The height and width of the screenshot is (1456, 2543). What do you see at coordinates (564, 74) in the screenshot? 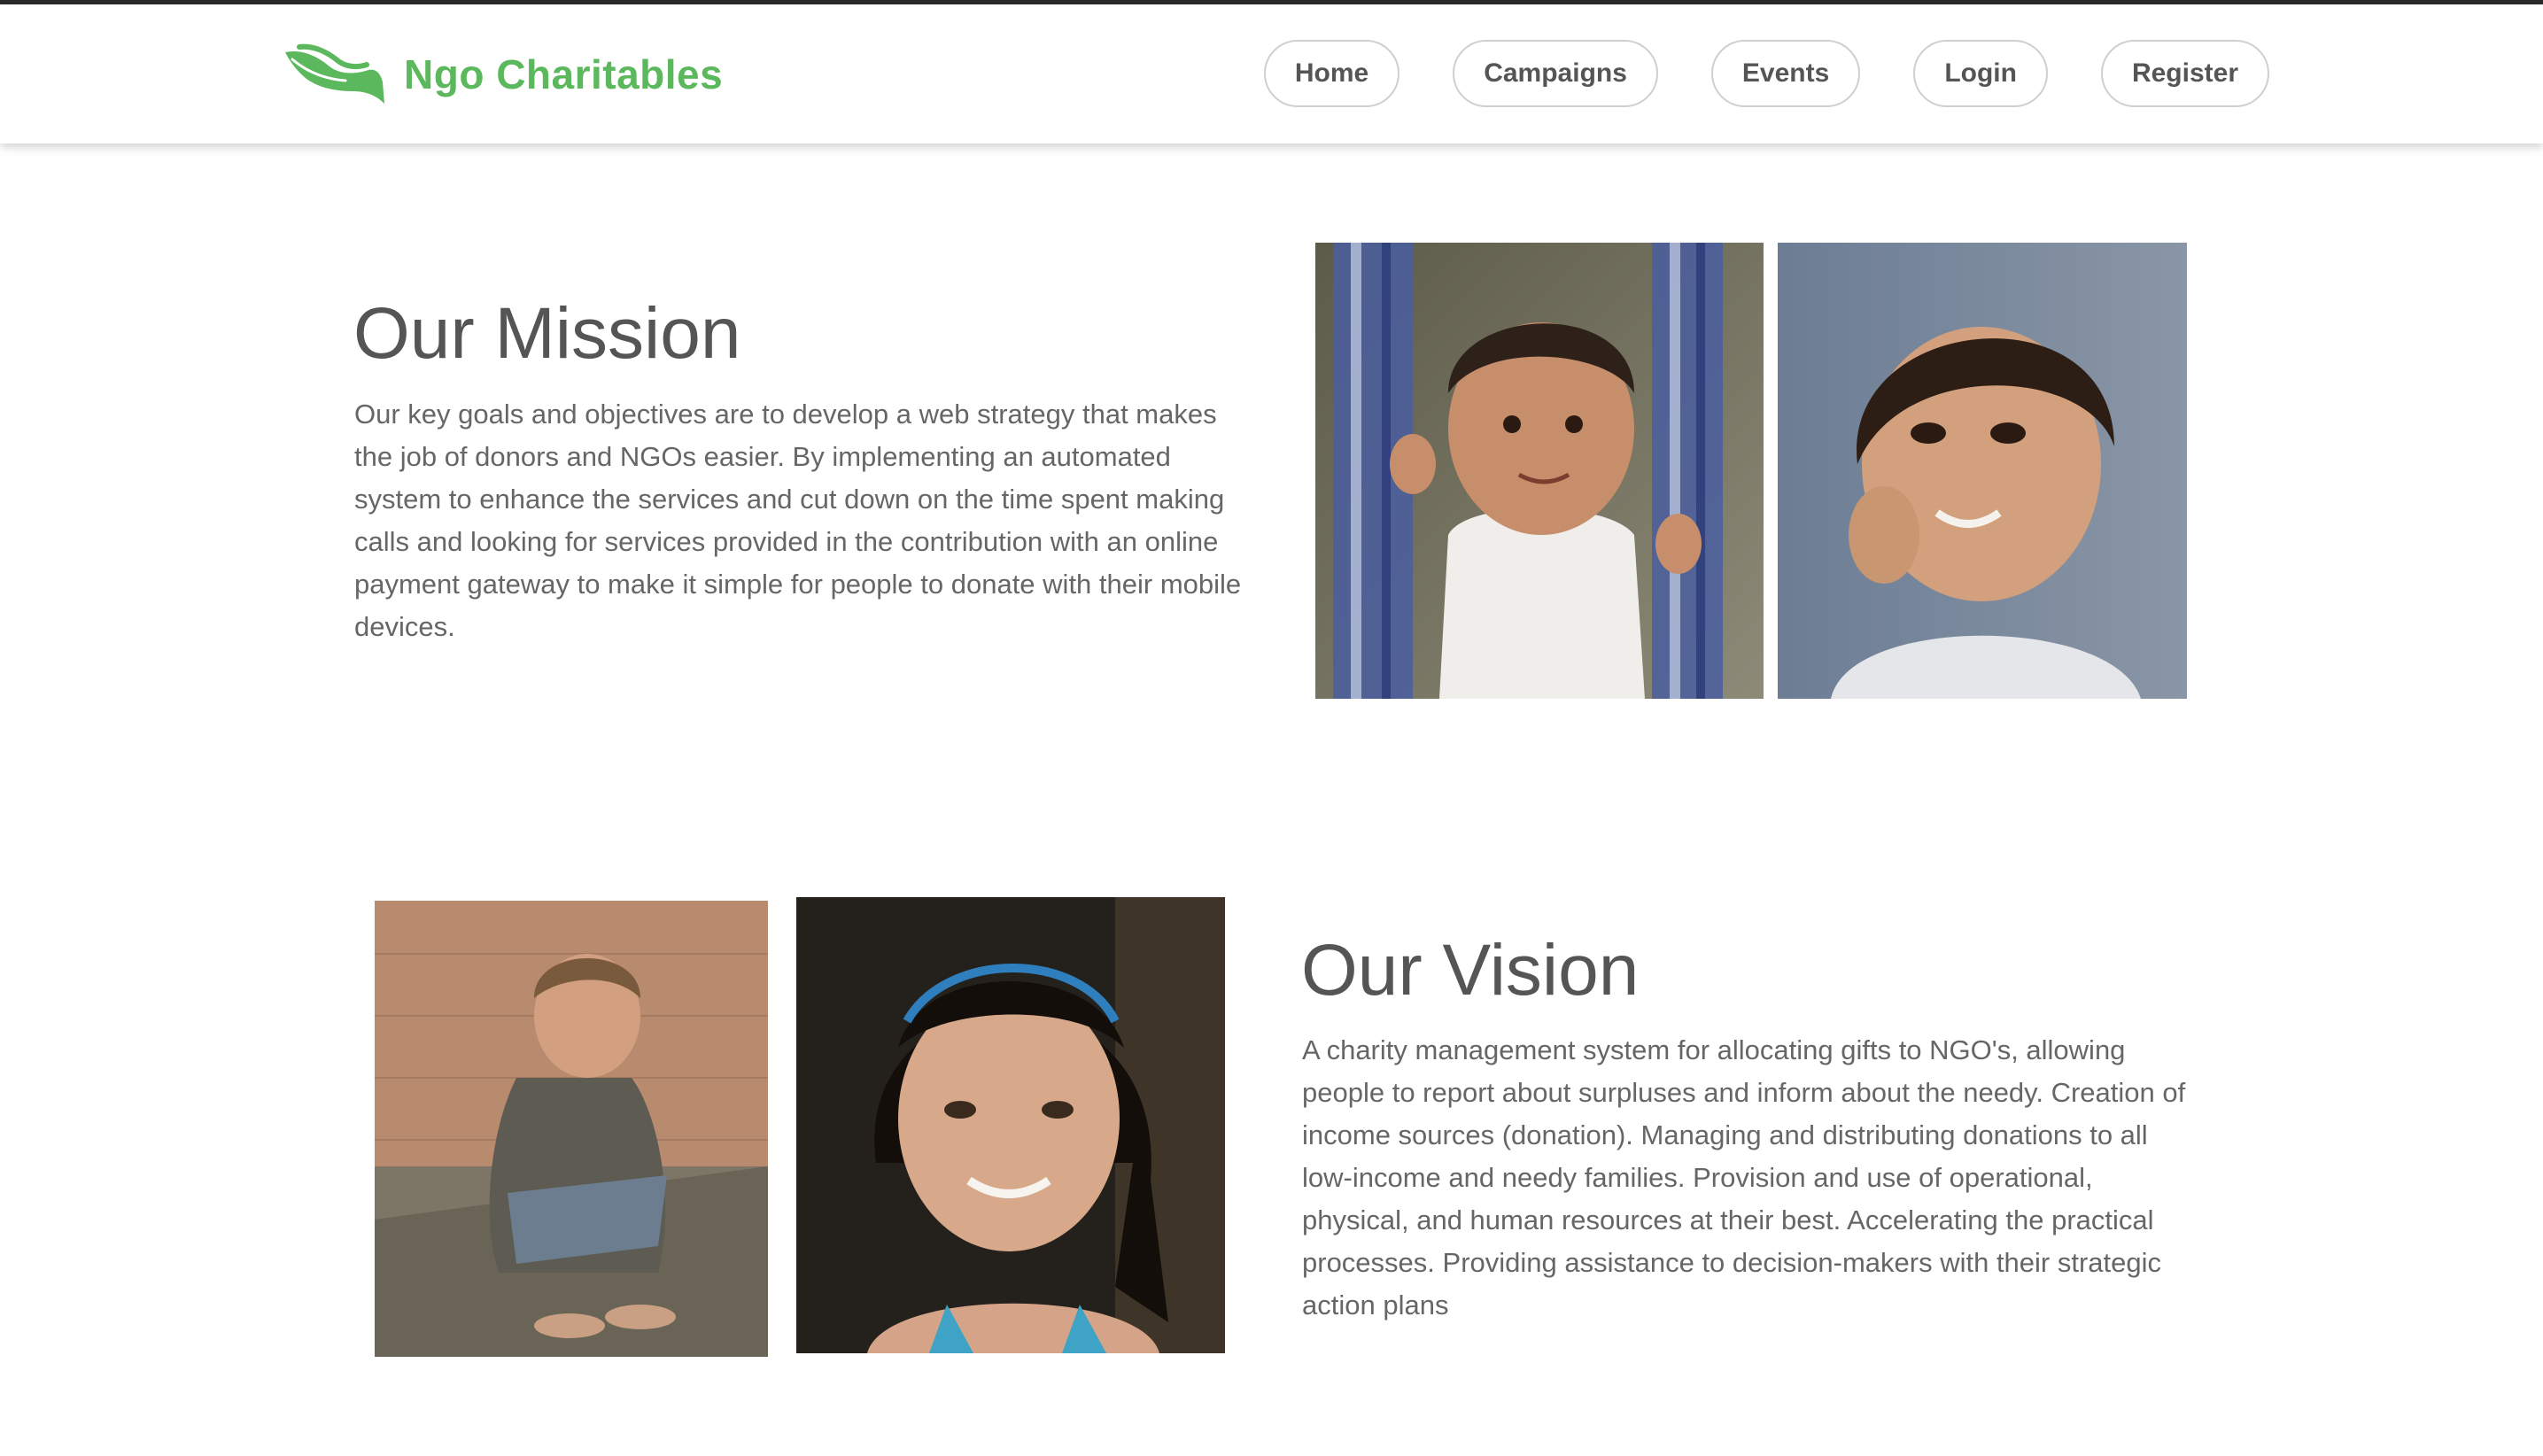
I see `brand-name: Ngo Charitables` at bounding box center [564, 74].